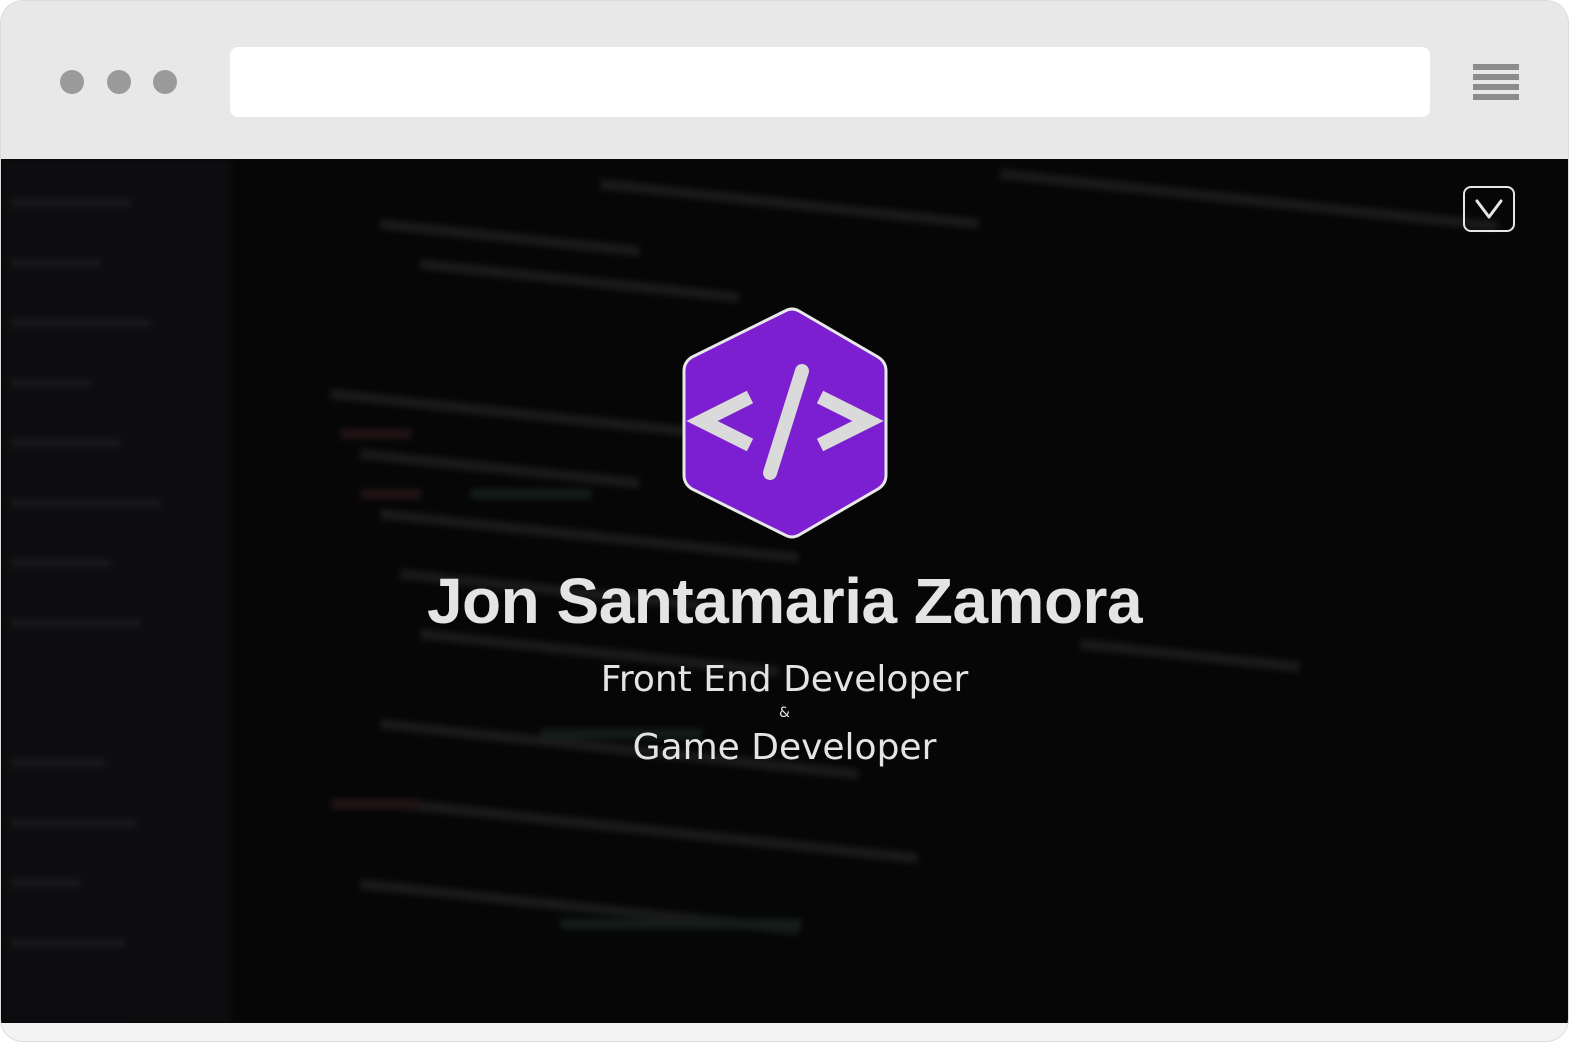 Image resolution: width=1591 pixels, height=1058 pixels. What do you see at coordinates (1496, 82) in the screenshot?
I see `hamburger-icon` at bounding box center [1496, 82].